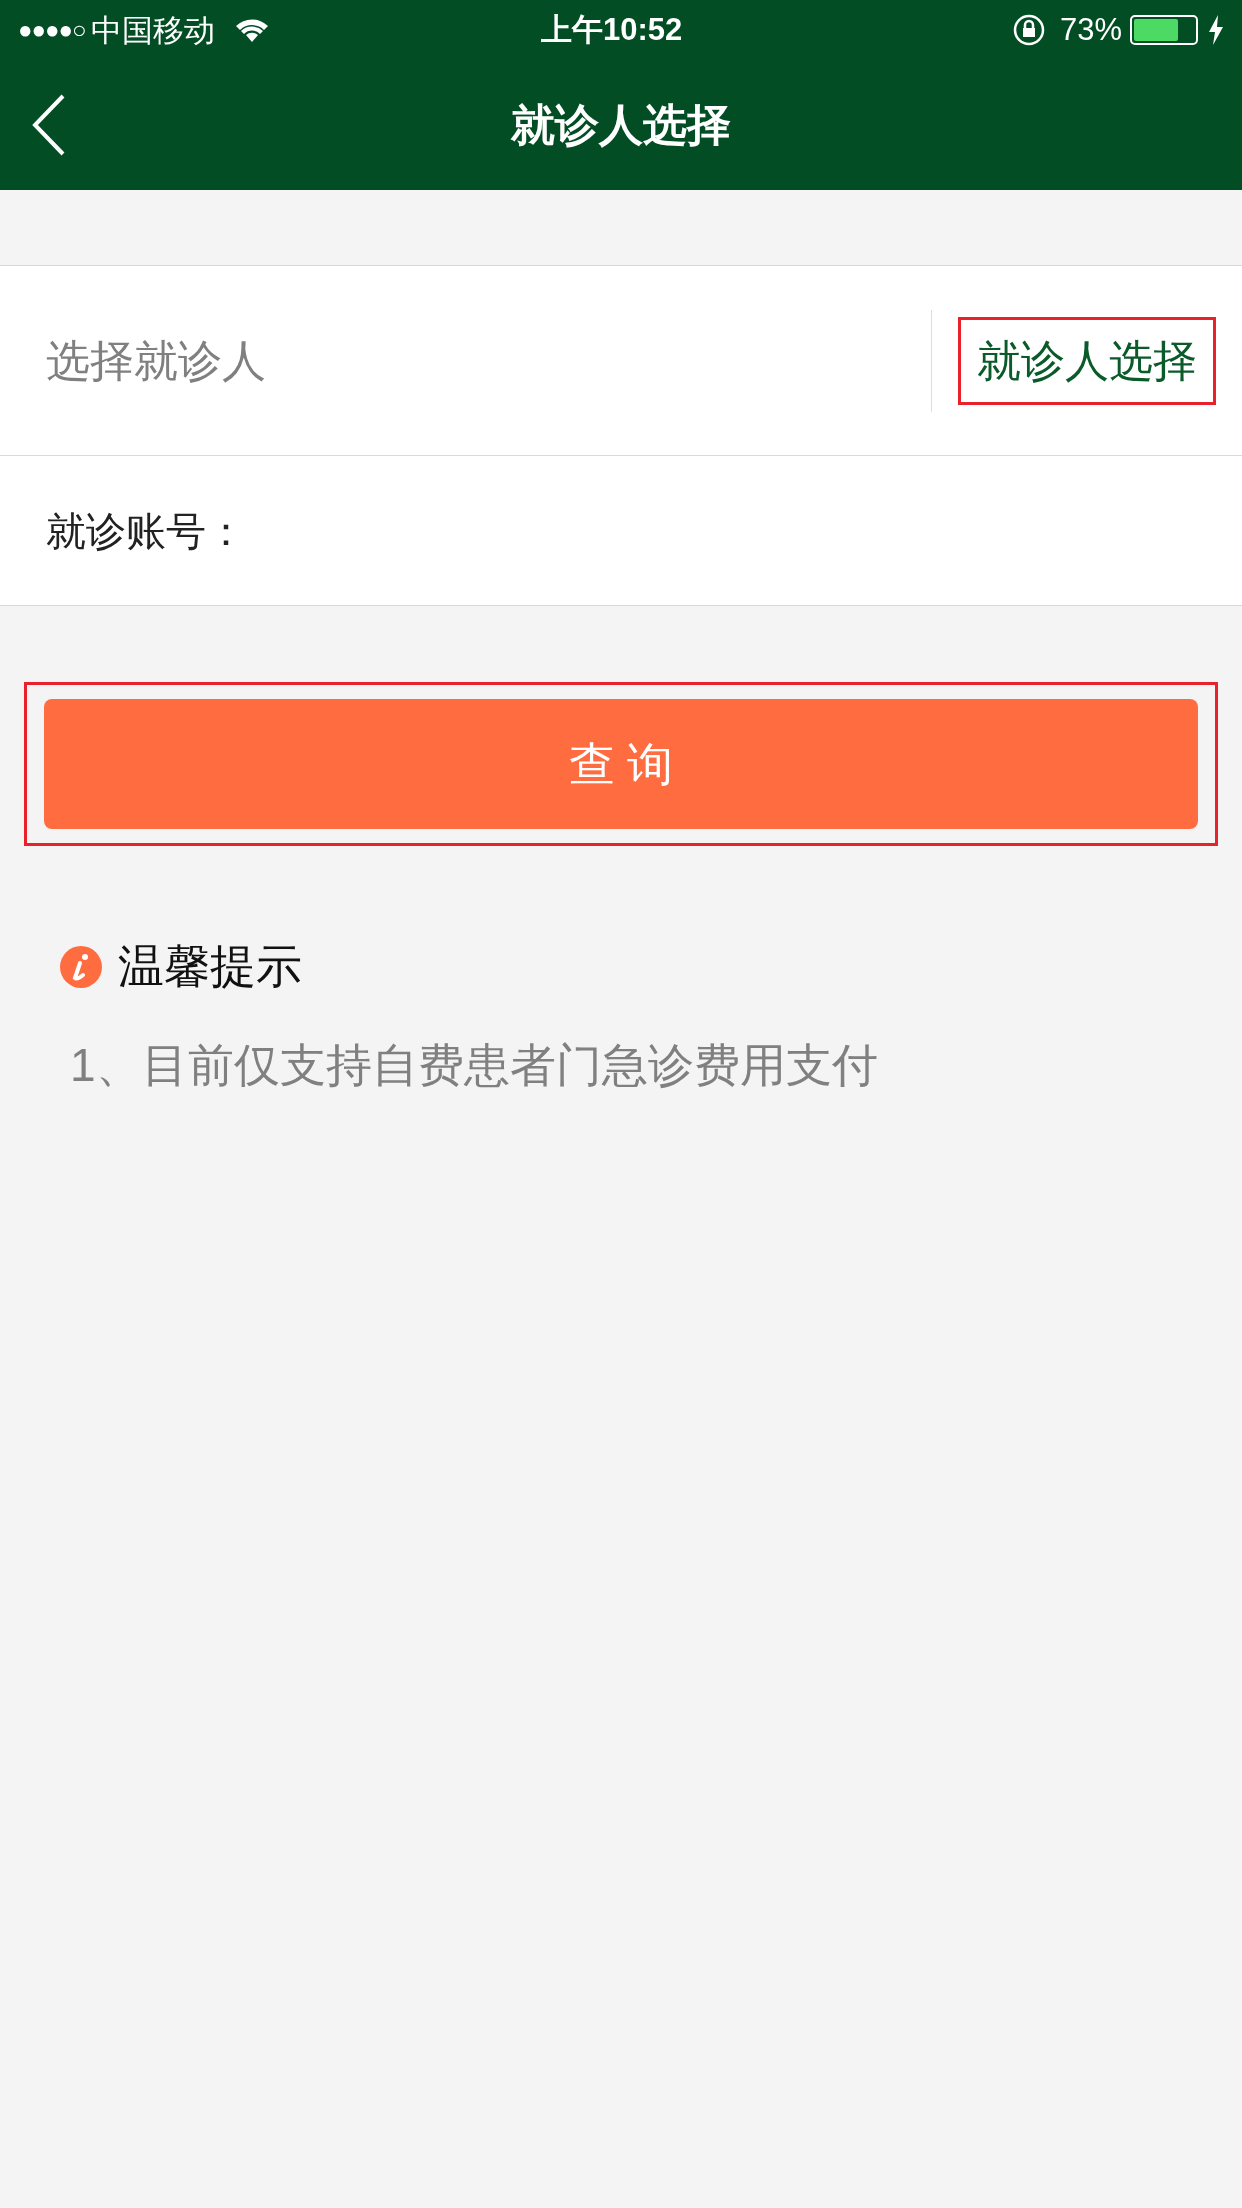 Image resolution: width=1242 pixels, height=2208 pixels. Describe the element at coordinates (49, 125) in the screenshot. I see `back-icon` at that location.